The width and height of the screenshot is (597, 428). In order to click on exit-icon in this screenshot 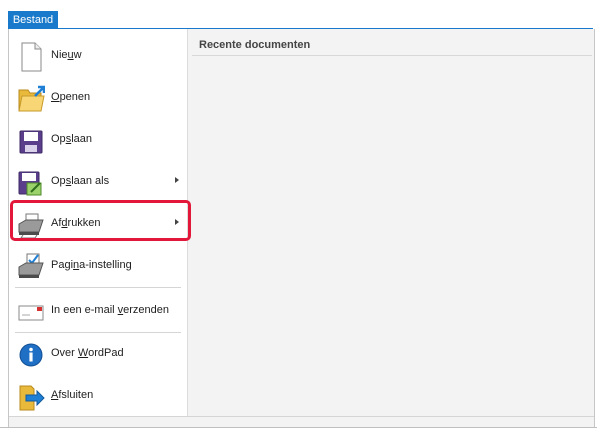, I will do `click(32, 398)`.